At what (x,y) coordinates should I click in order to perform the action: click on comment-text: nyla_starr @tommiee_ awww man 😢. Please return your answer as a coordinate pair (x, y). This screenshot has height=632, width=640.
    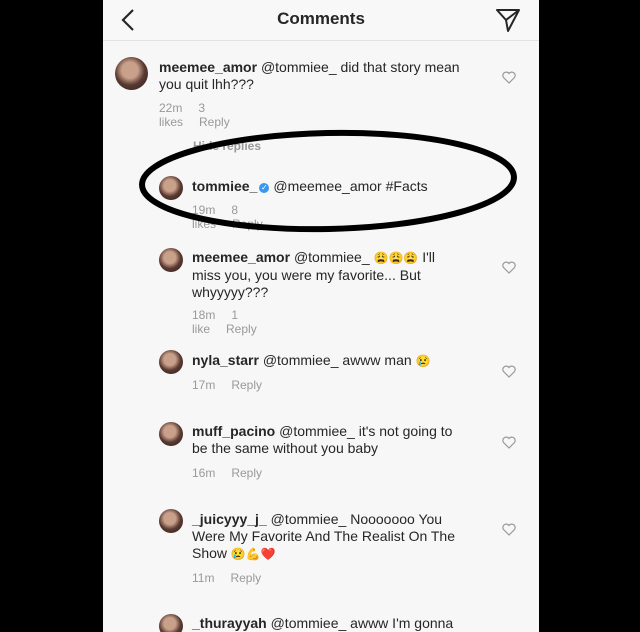
    Looking at the image, I should click on (342, 361).